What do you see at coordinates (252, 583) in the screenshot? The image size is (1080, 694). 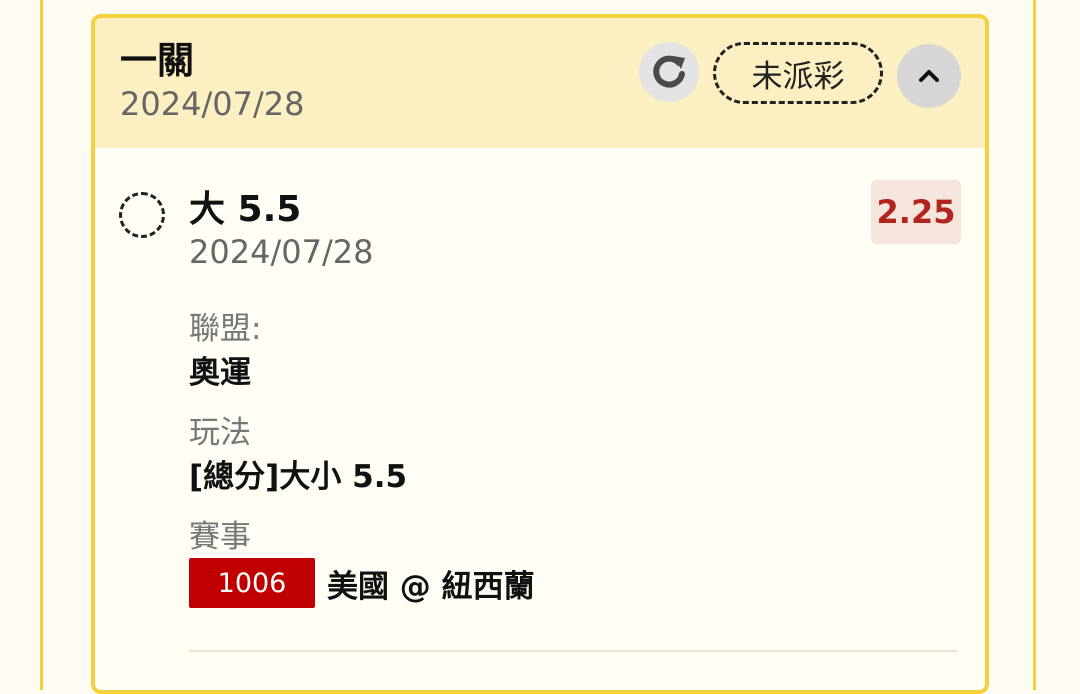 I see `event-id-badge: 1006` at bounding box center [252, 583].